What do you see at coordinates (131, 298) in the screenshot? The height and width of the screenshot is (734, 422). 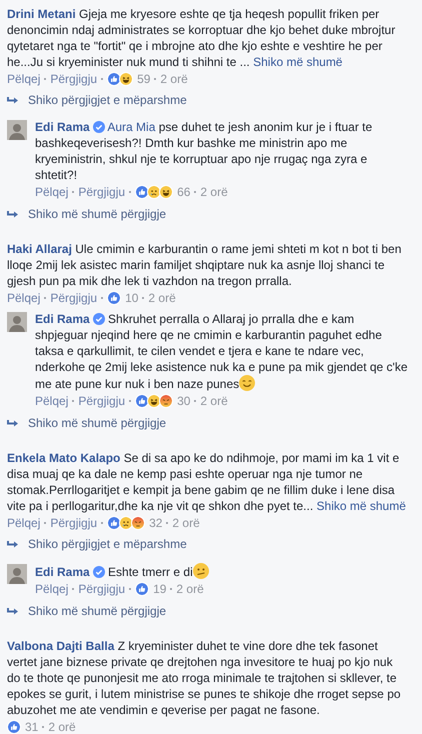 I see `reaction-count: 10` at bounding box center [131, 298].